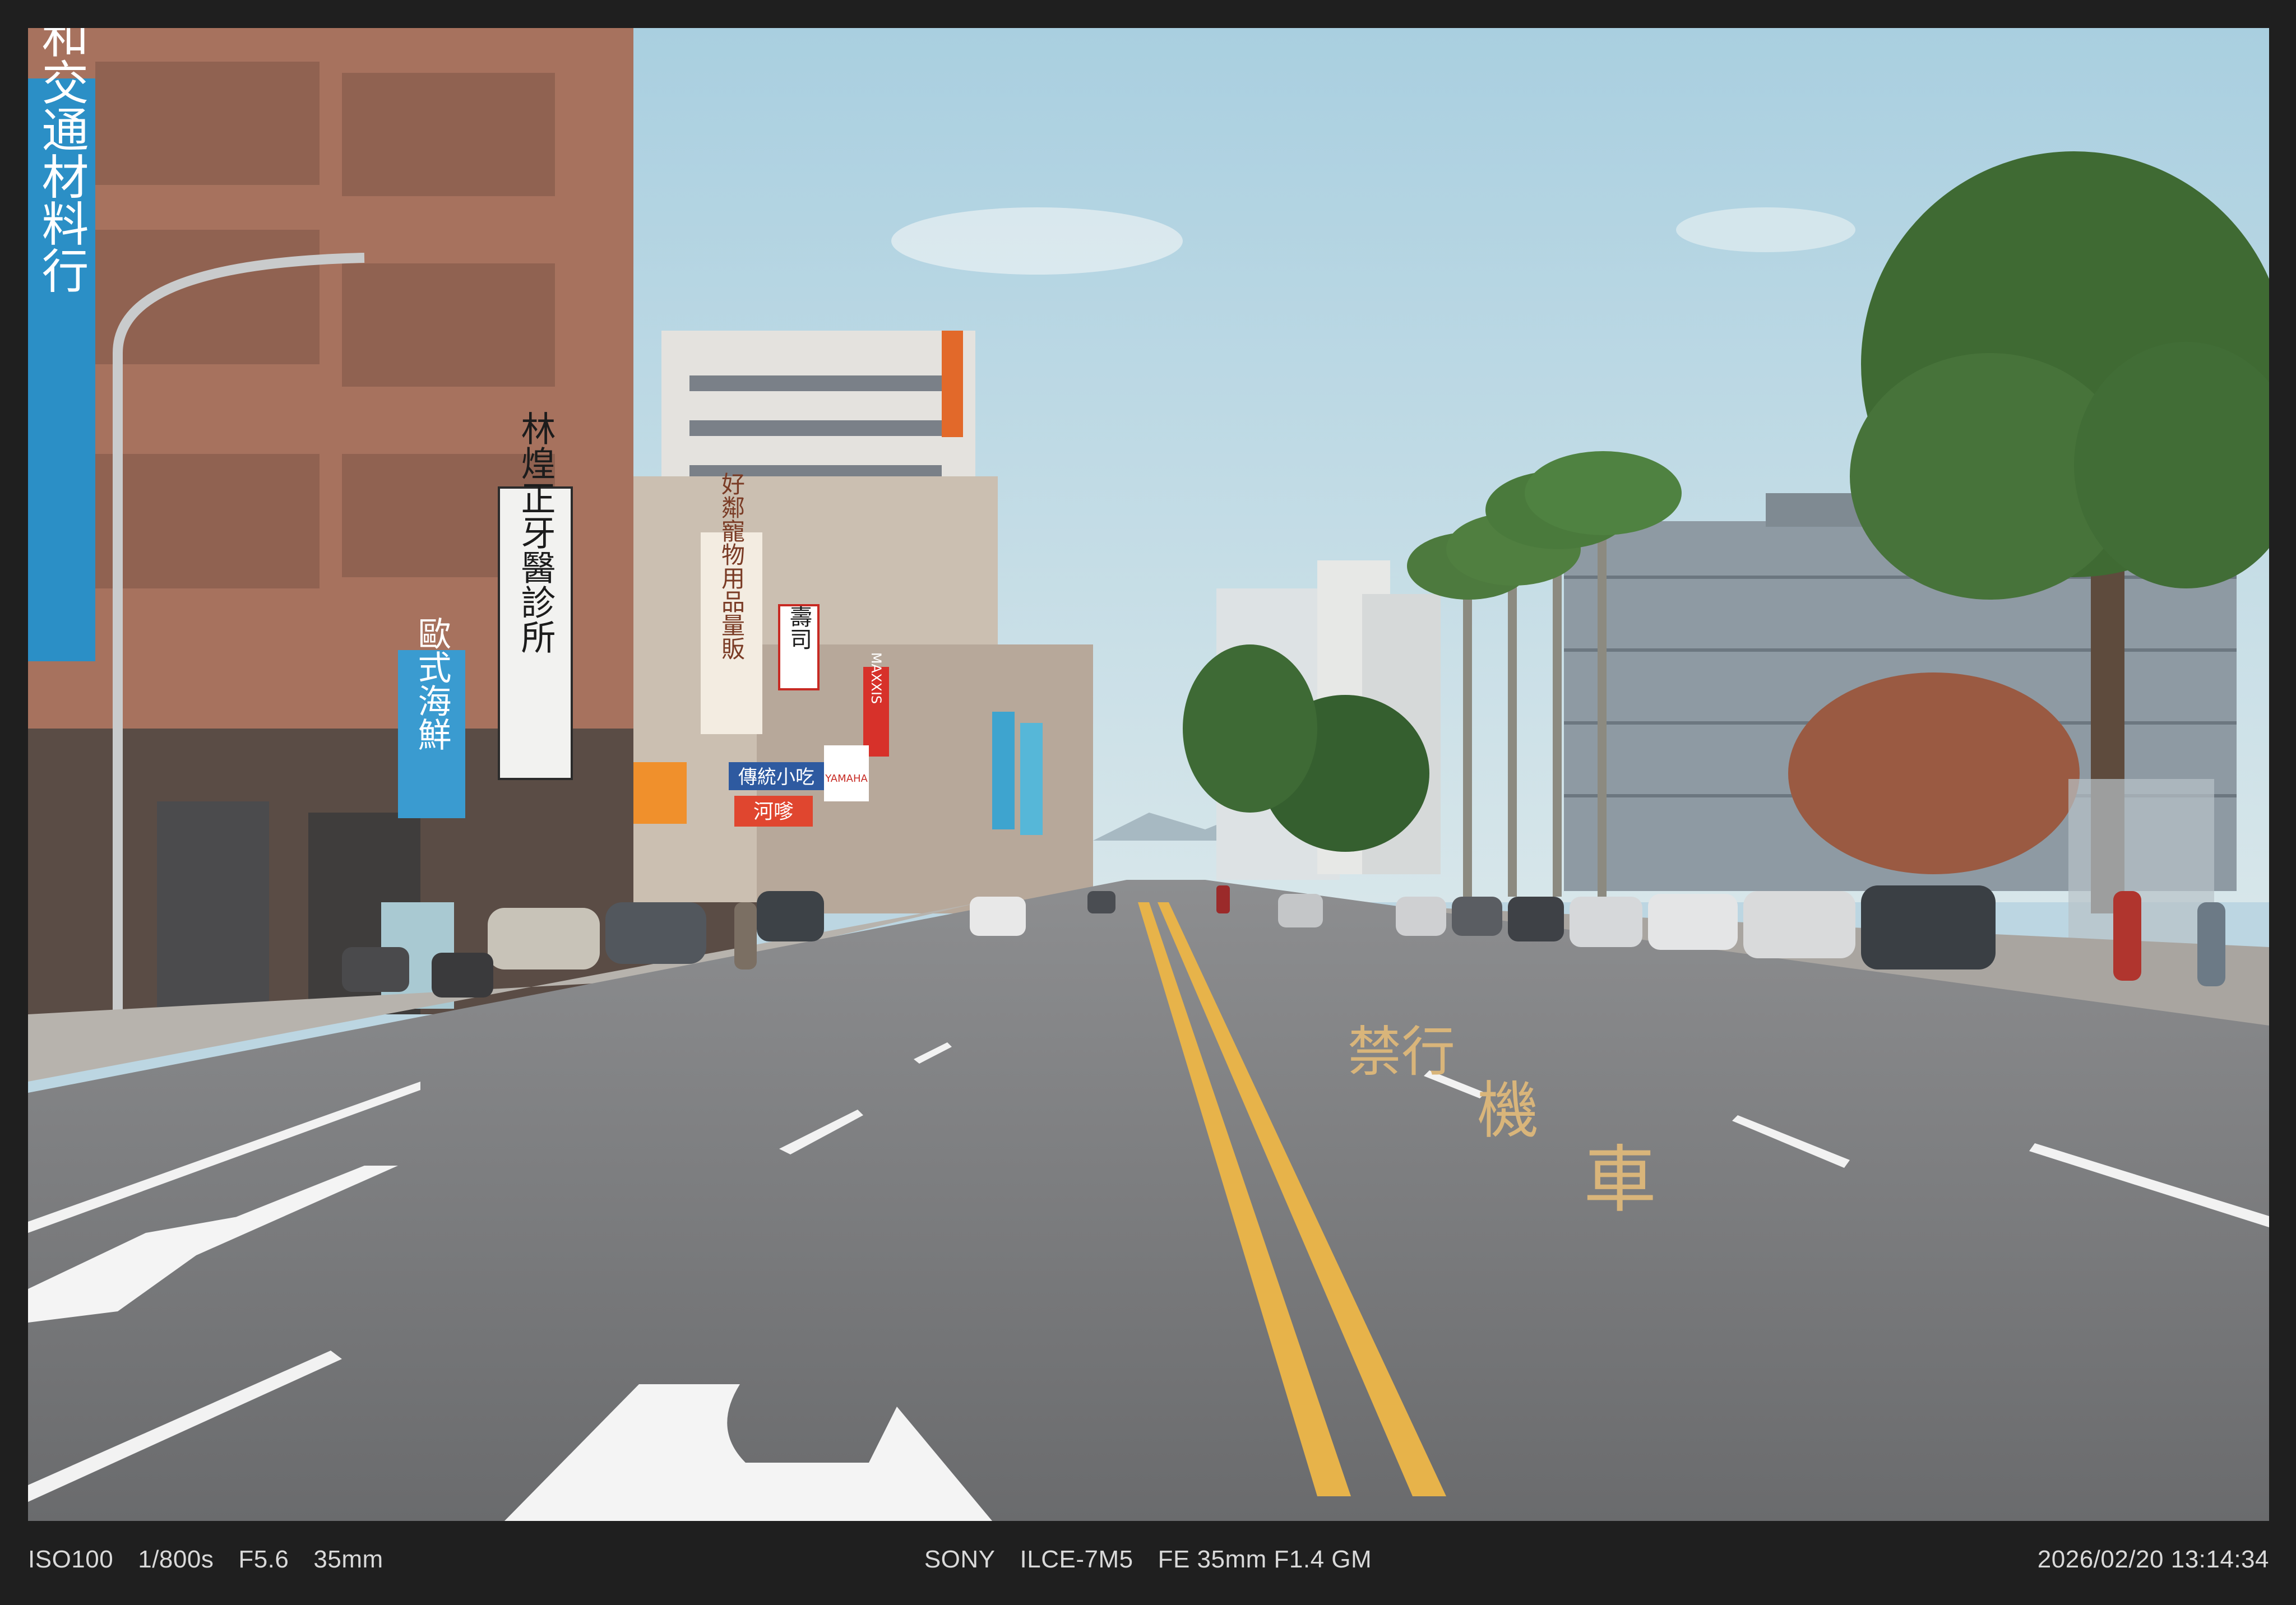 This screenshot has height=1605, width=2296. Describe the element at coordinates (998, 916) in the screenshot. I see `moving-car-white` at that location.